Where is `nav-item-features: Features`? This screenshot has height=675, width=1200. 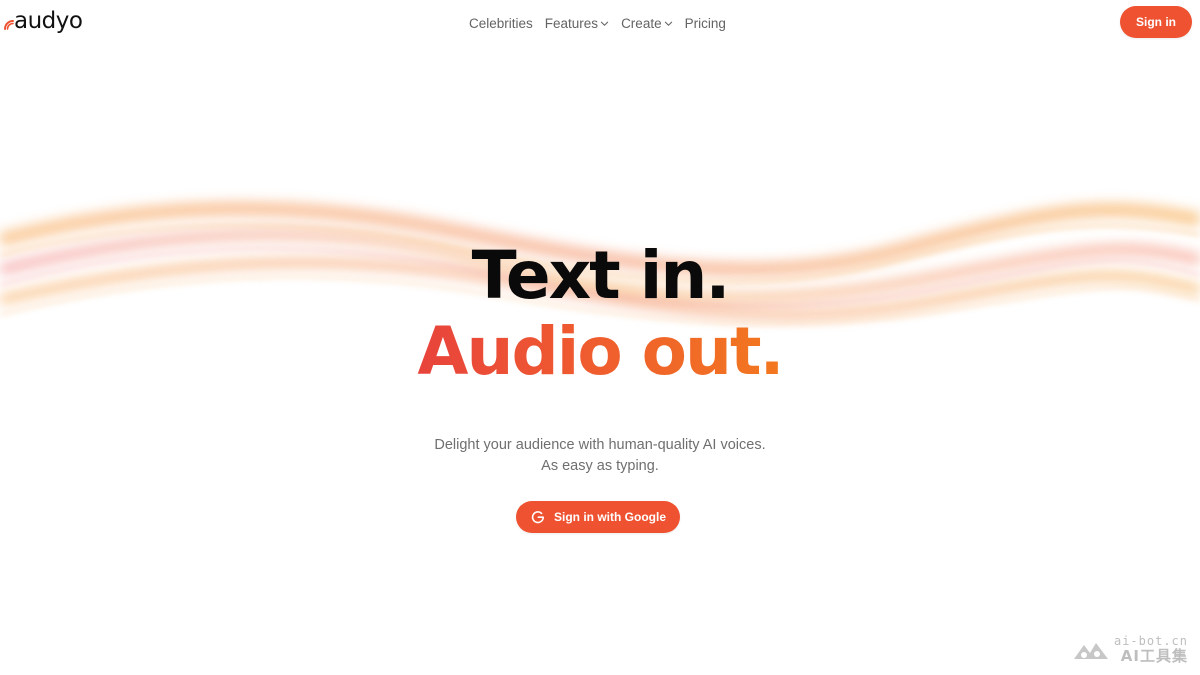
nav-item-features: Features is located at coordinates (577, 23).